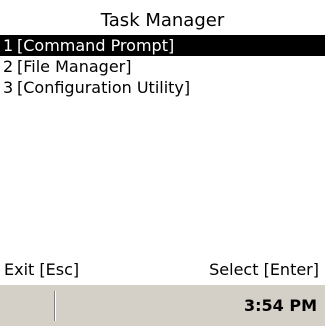 The height and width of the screenshot is (326, 325). I want to click on taskbar-clock: 3:54 PM, so click(280, 305).